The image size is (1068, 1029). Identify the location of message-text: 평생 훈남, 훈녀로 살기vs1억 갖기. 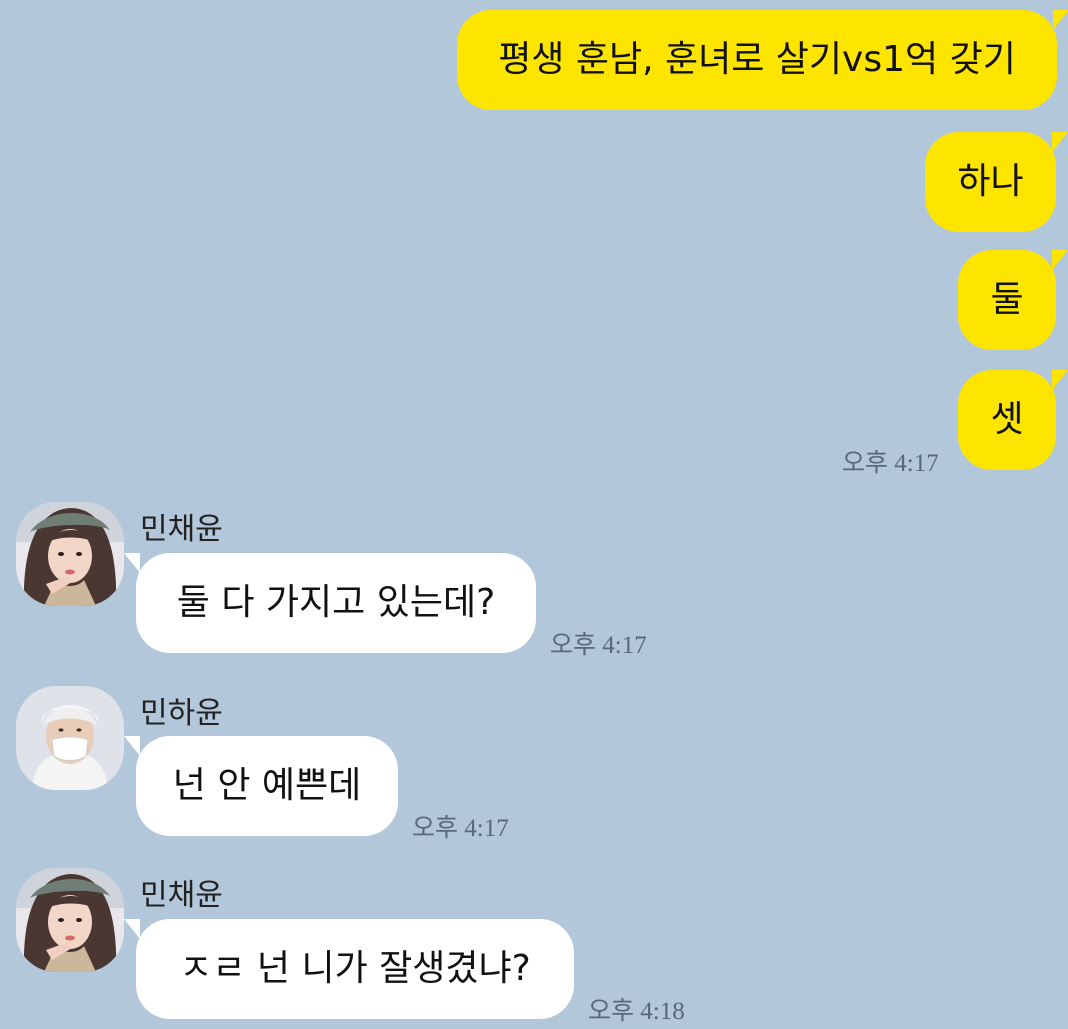
(757, 59).